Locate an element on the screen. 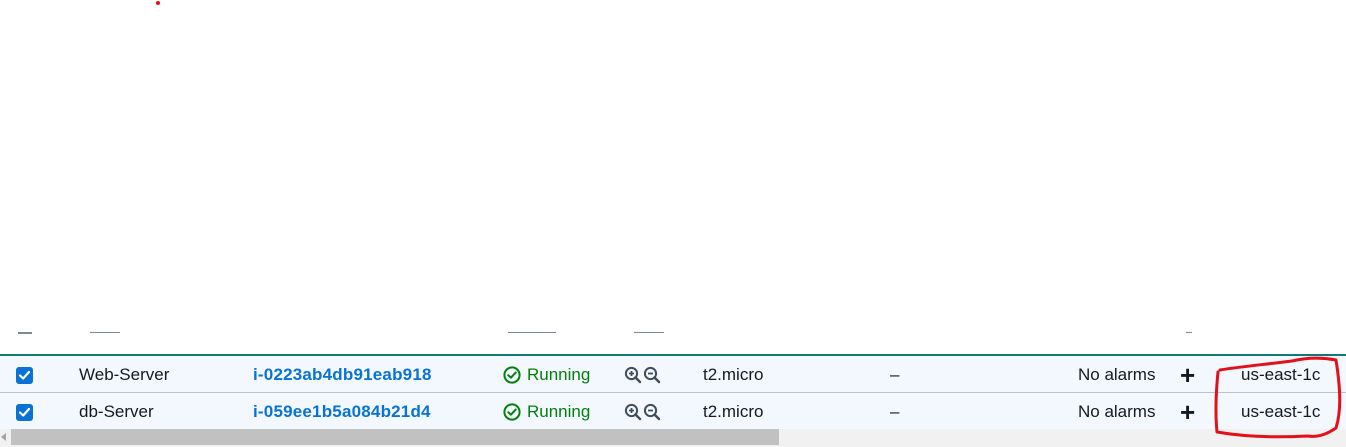  scroll-left-arrow-icon is located at coordinates (3, 437).